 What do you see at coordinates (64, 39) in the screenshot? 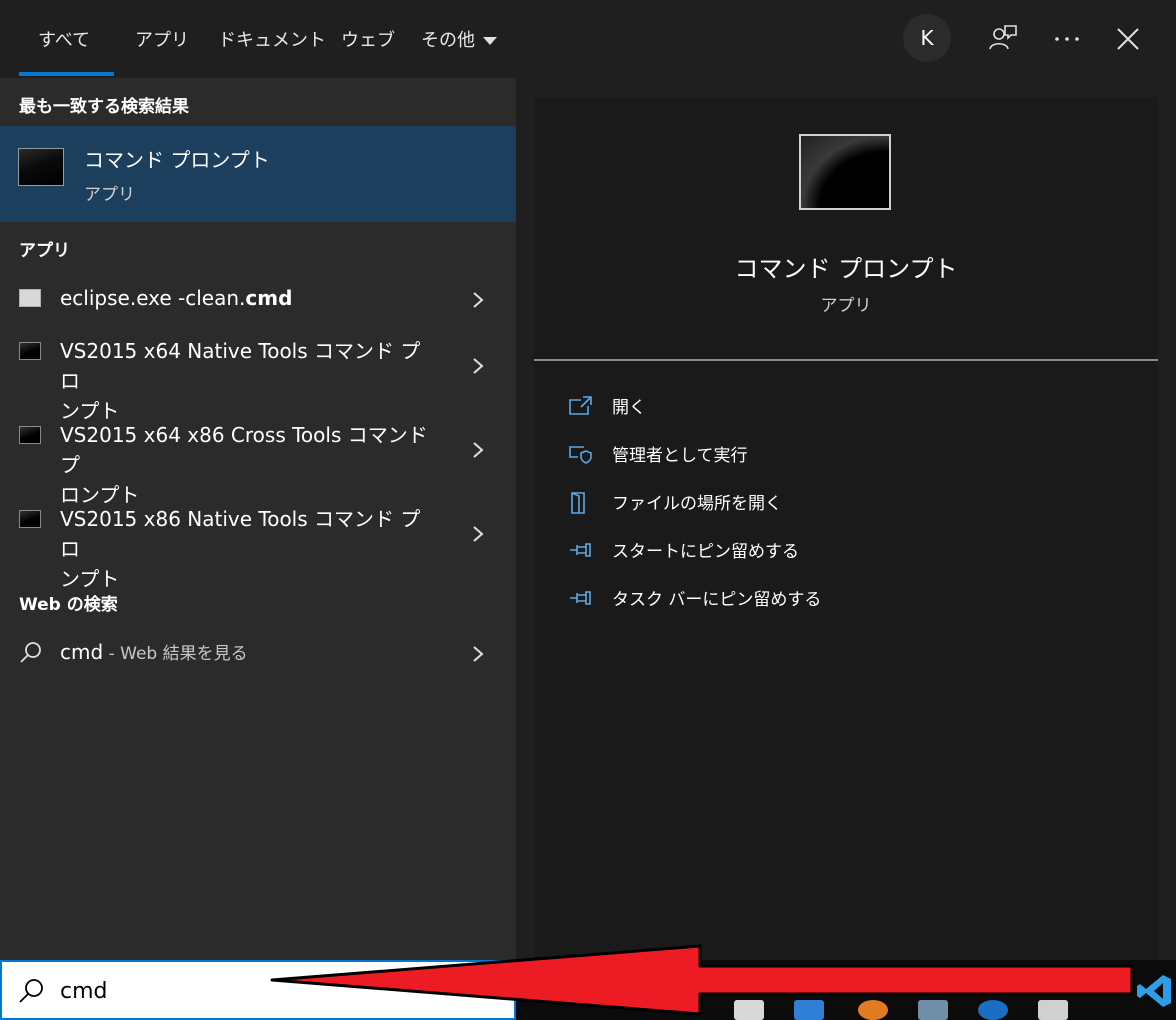
I see `tab-all: すべて` at bounding box center [64, 39].